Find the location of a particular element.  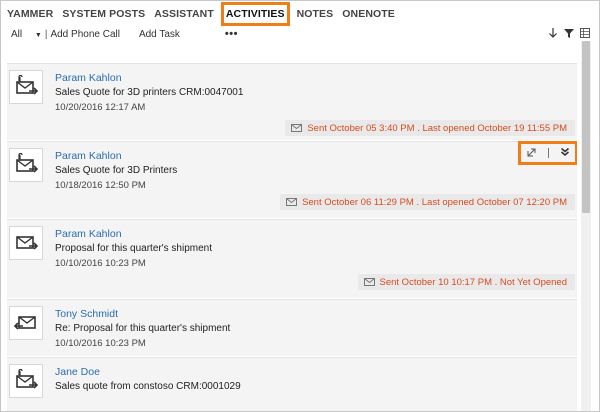

email-incoming-icon is located at coordinates (26, 323).